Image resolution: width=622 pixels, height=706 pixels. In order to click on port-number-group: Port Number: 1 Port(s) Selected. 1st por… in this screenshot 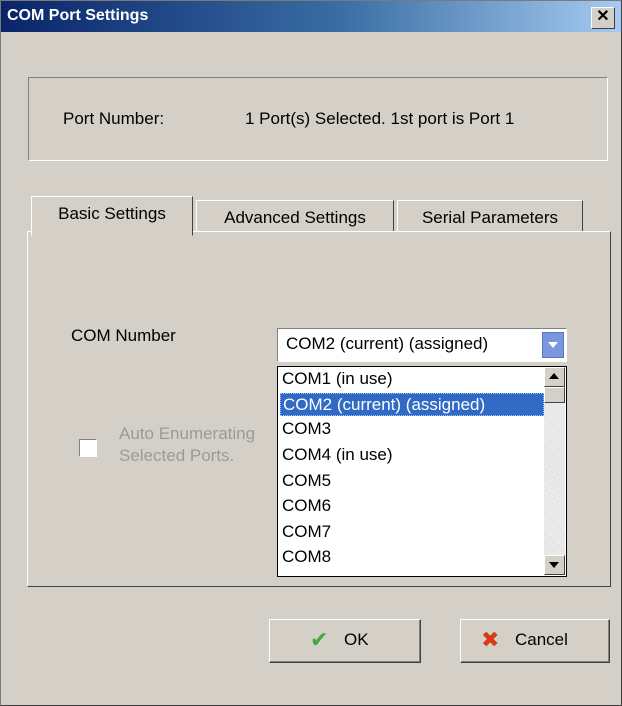, I will do `click(318, 119)`.